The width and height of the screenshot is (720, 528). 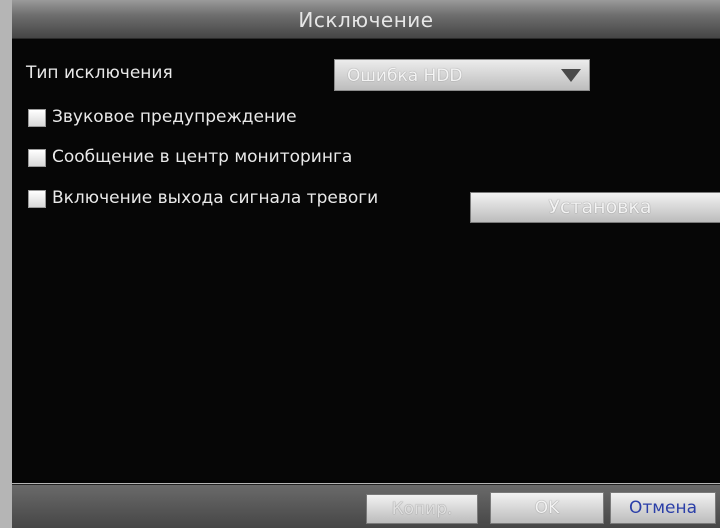 I want to click on dialog-footer: Копир. OK Отмена, so click(x=366, y=506).